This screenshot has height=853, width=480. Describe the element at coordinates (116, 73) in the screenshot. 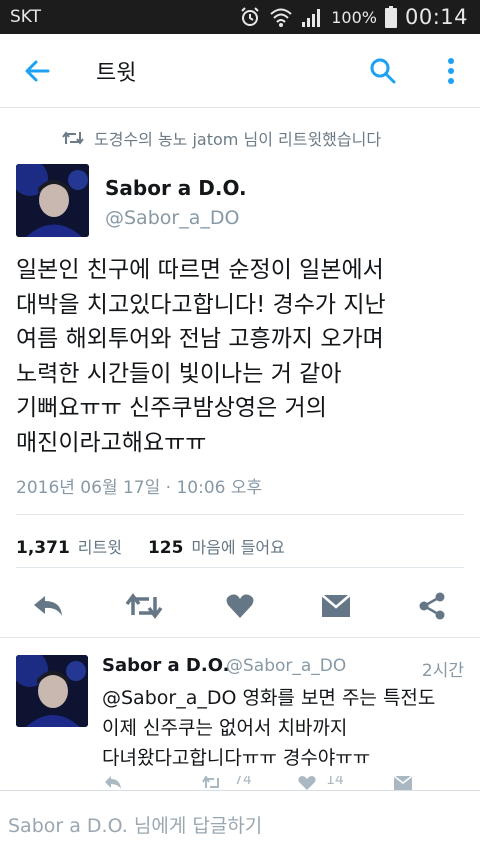

I see `page-title: 트윗` at that location.